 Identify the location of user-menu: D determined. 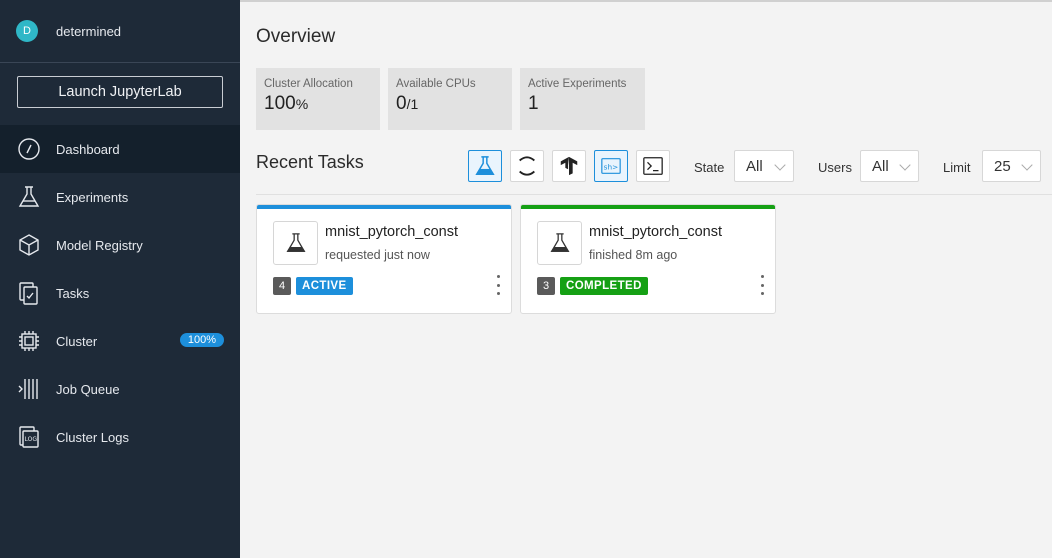
(120, 31).